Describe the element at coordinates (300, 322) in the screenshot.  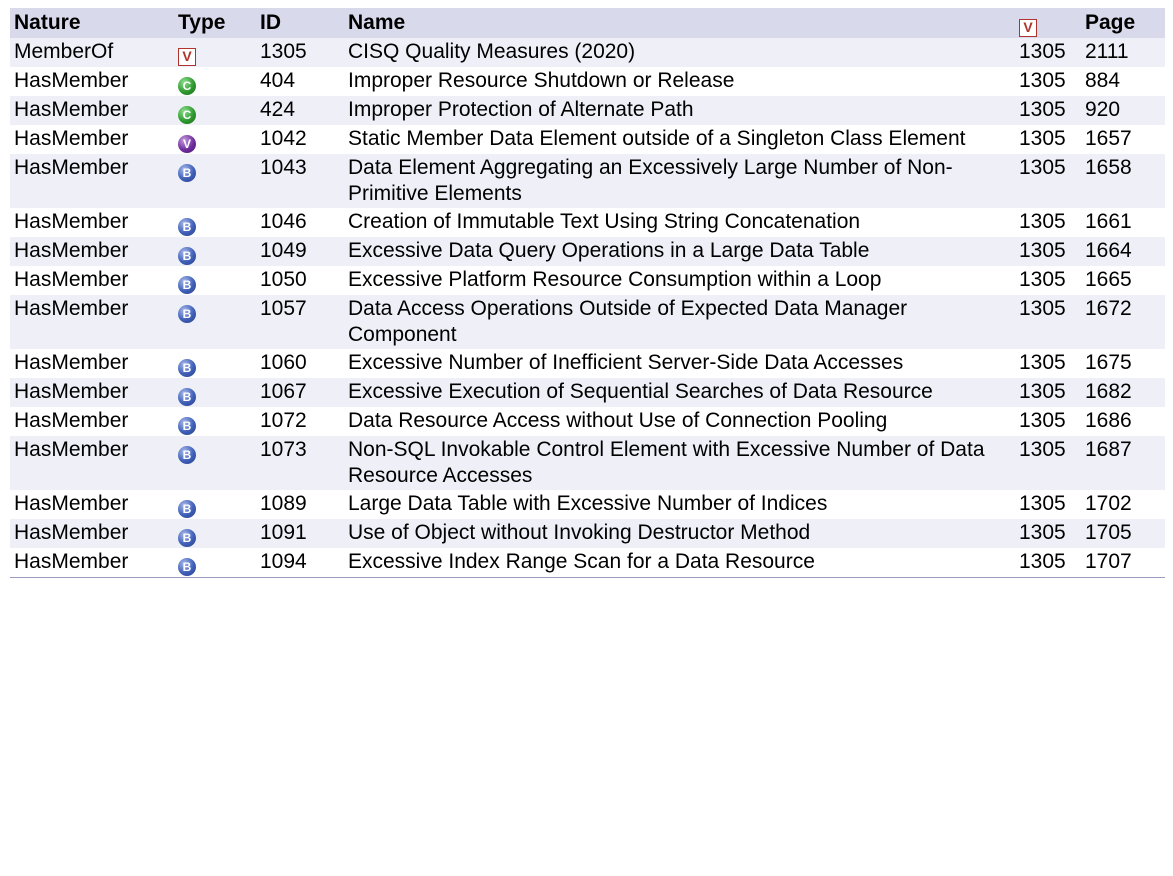
I see `cell-id: 1057` at that location.